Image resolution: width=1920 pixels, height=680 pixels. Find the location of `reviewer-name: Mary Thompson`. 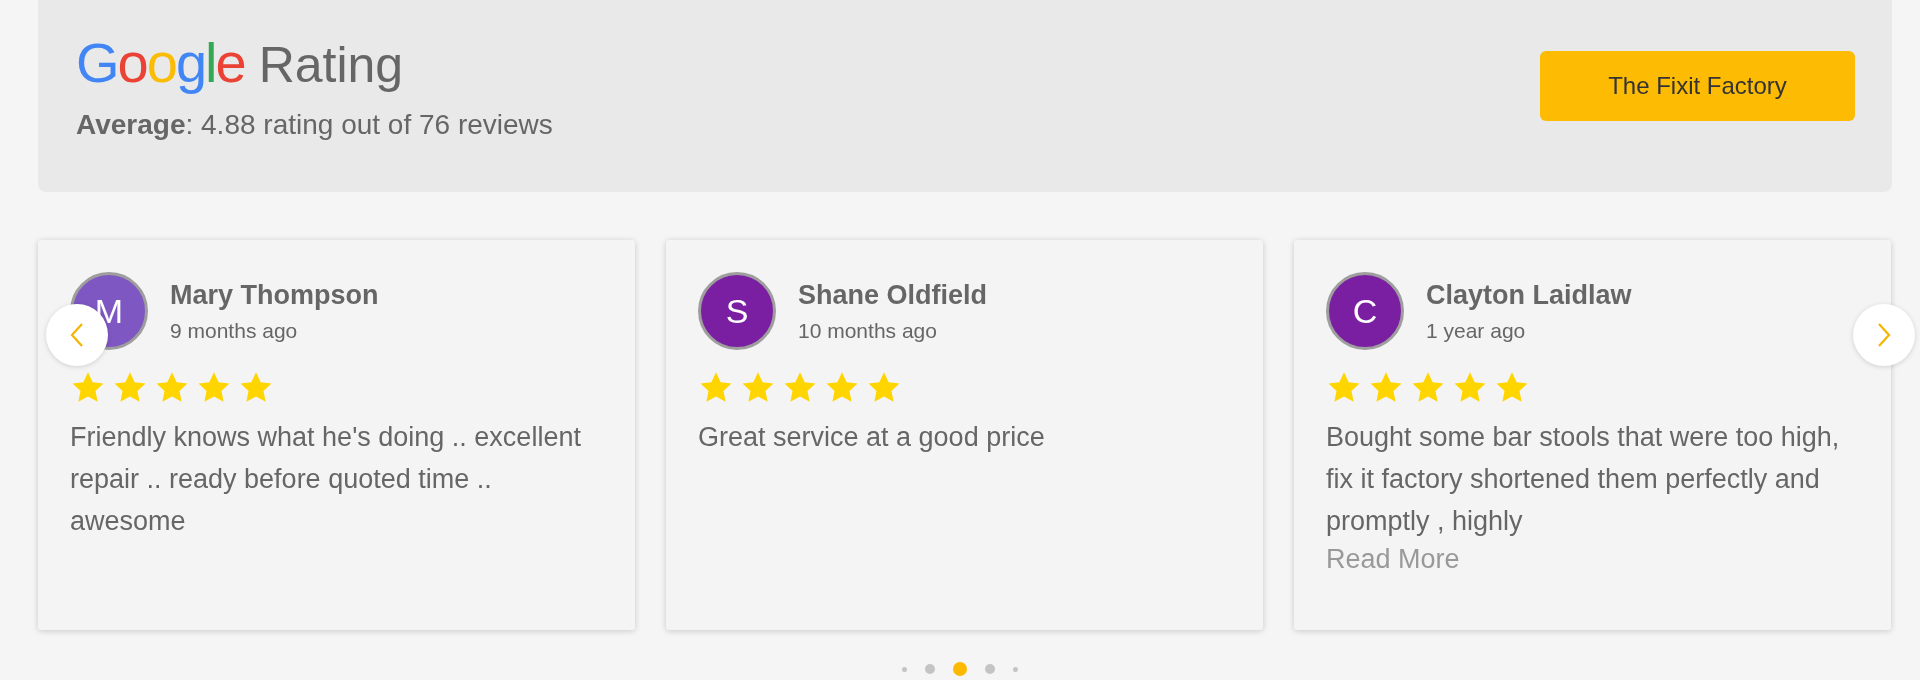

reviewer-name: Mary Thompson is located at coordinates (274, 295).